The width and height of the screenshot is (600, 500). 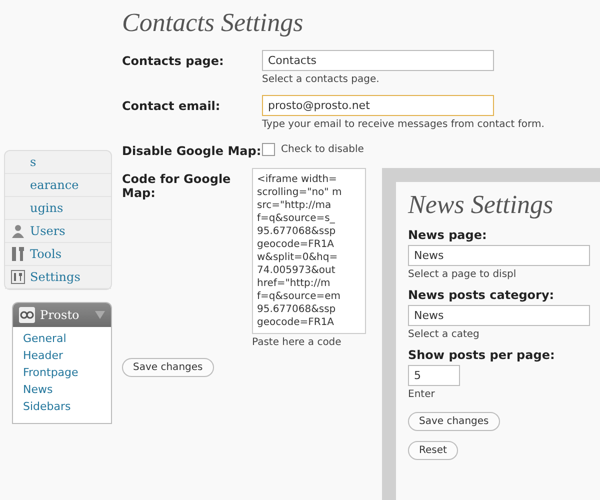 What do you see at coordinates (18, 254) in the screenshot?
I see `tools-icon` at bounding box center [18, 254].